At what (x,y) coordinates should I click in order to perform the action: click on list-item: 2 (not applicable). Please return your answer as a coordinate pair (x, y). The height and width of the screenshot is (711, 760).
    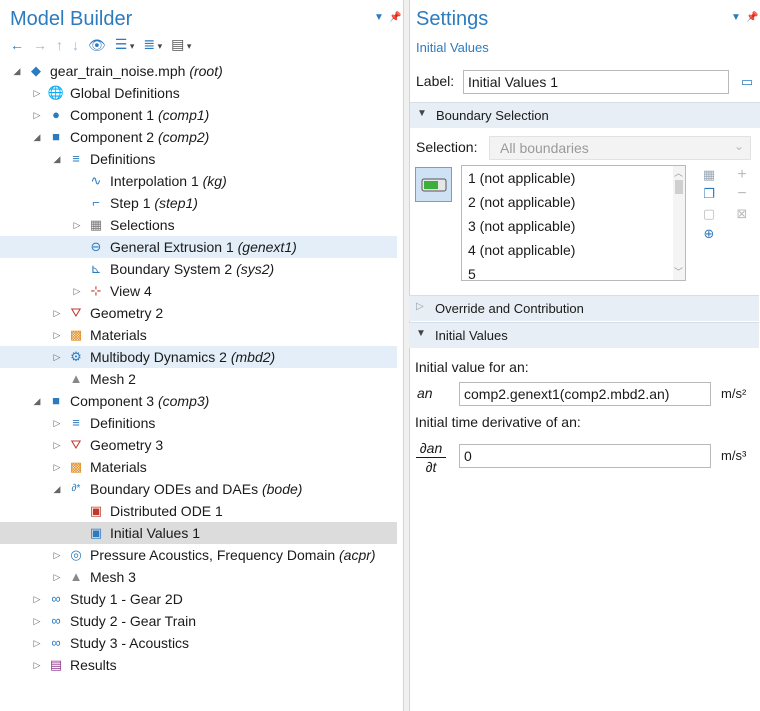
    Looking at the image, I should click on (573, 202).